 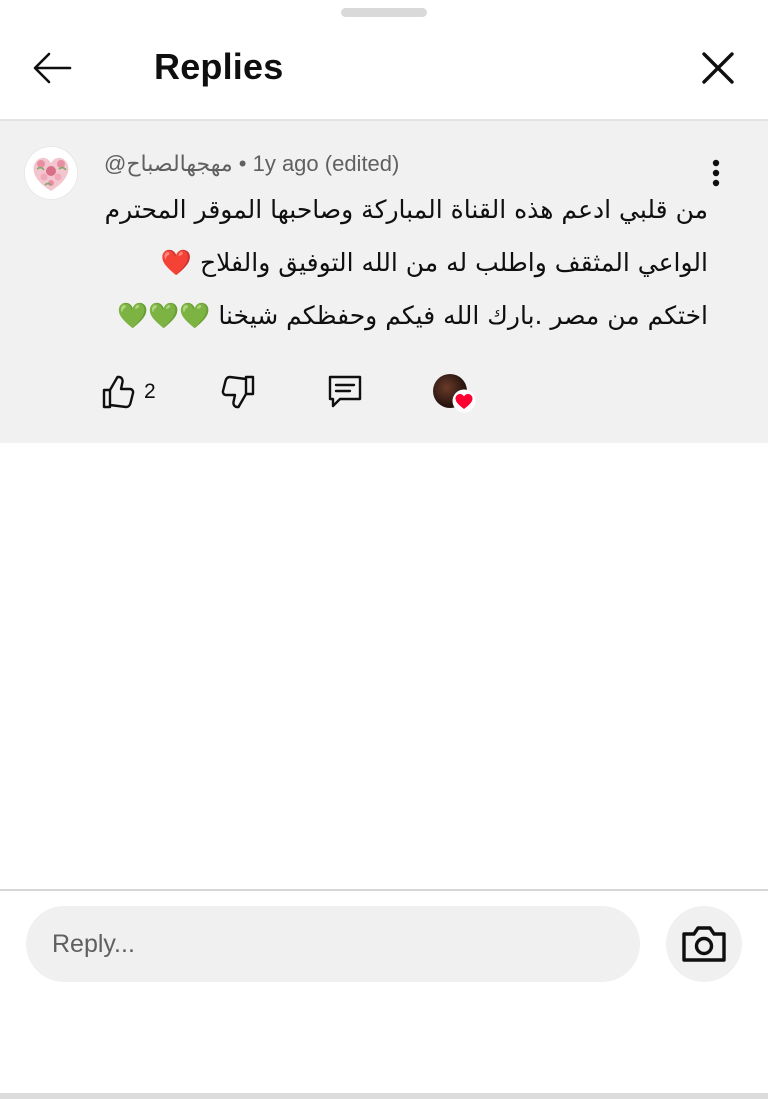 I want to click on comment-icon, so click(x=345, y=391).